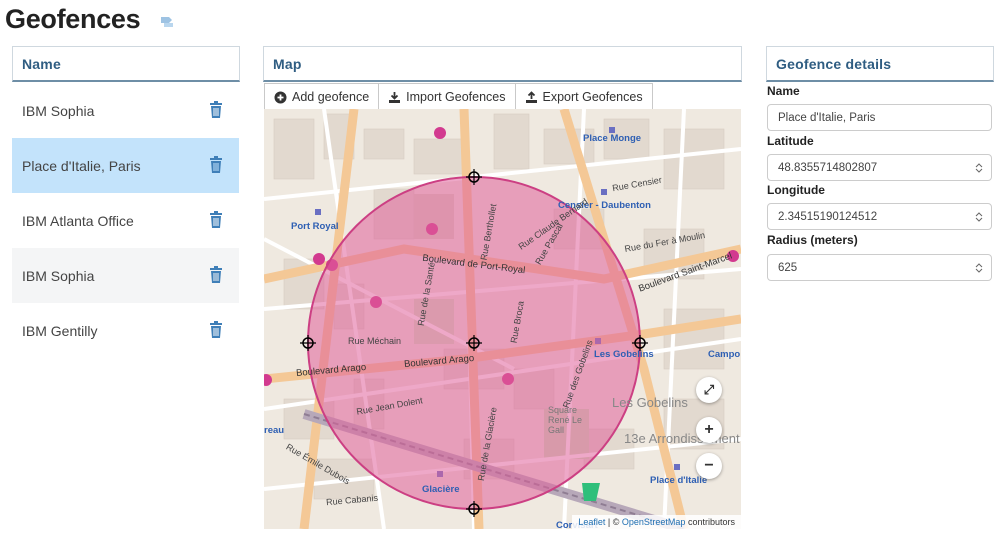 The image size is (1000, 540). I want to click on import-icon, so click(395, 97).